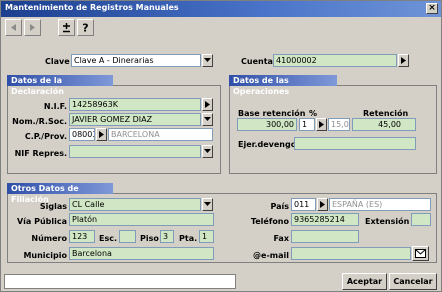 This screenshot has width=442, height=292. What do you see at coordinates (82, 236) in the screenshot?
I see `numero-field: 123` at bounding box center [82, 236].